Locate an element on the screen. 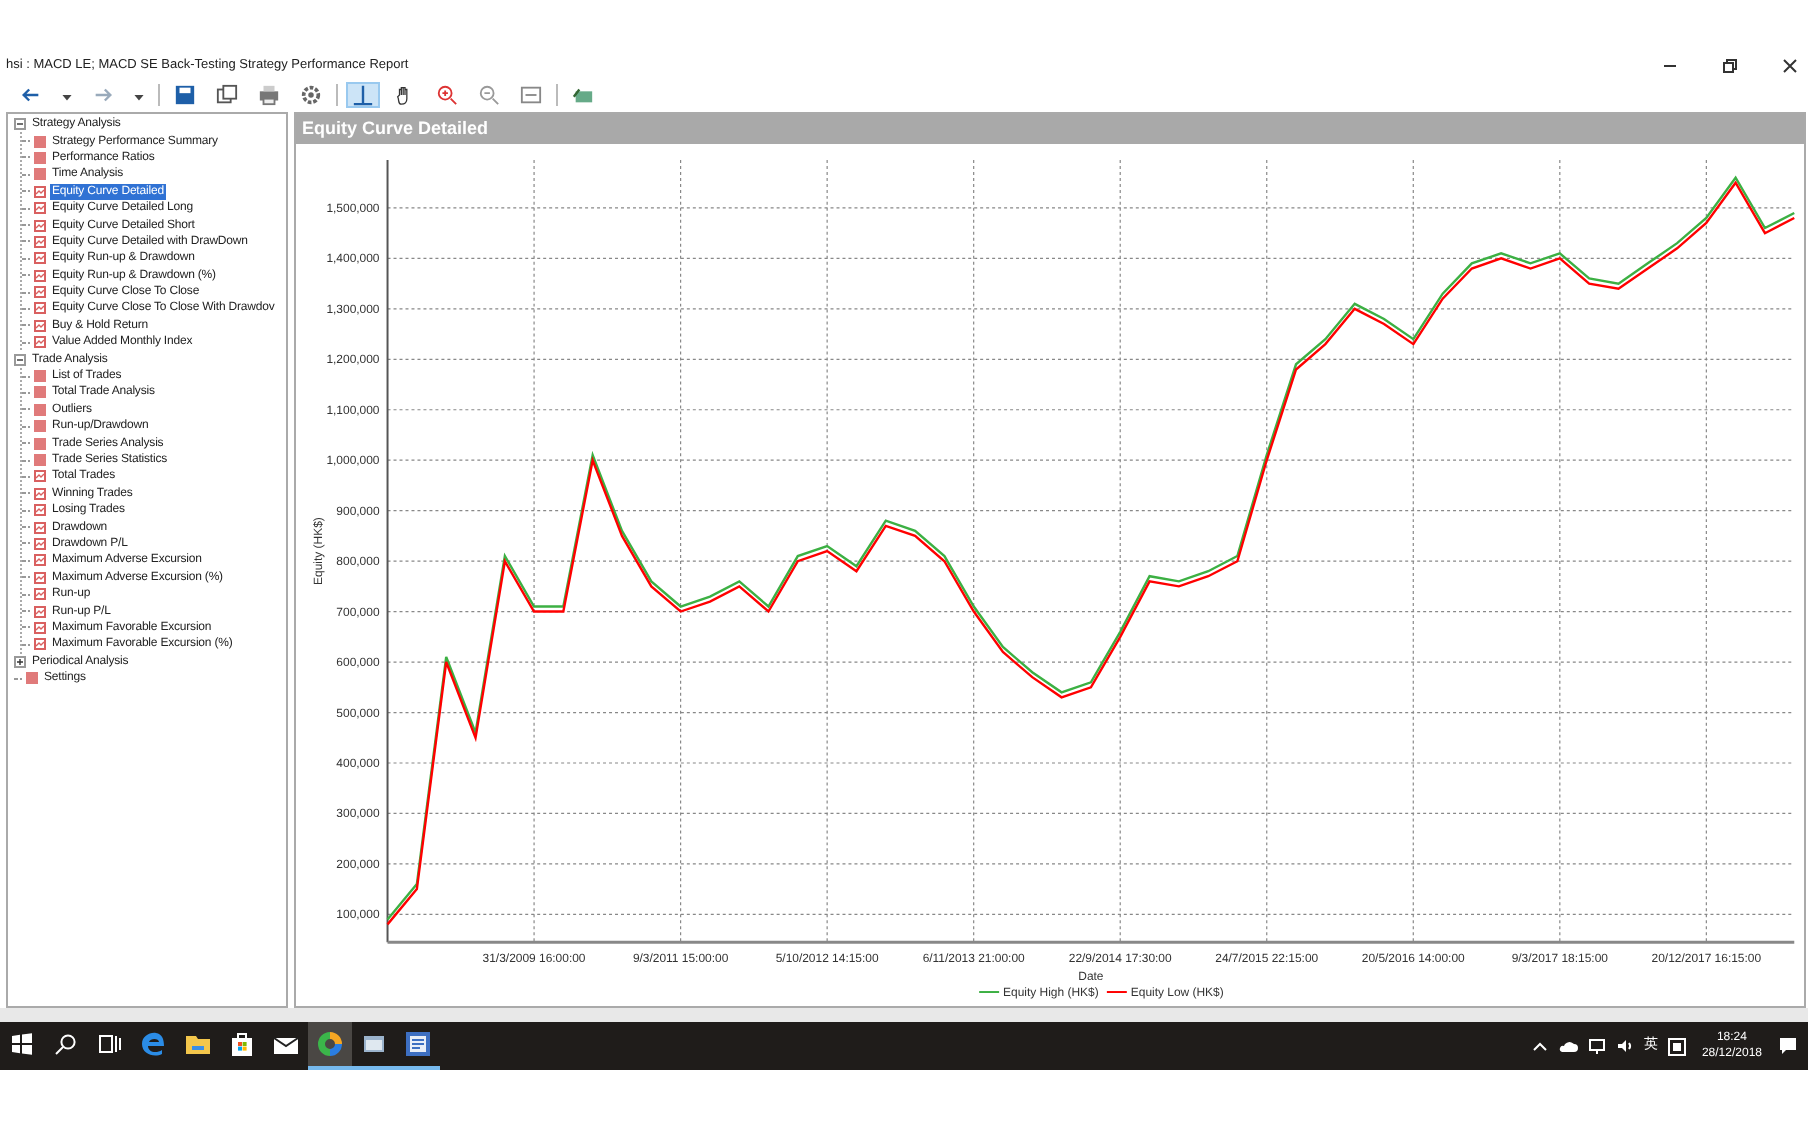 This screenshot has width=1808, height=1128. zoom-in-icon is located at coordinates (447, 95).